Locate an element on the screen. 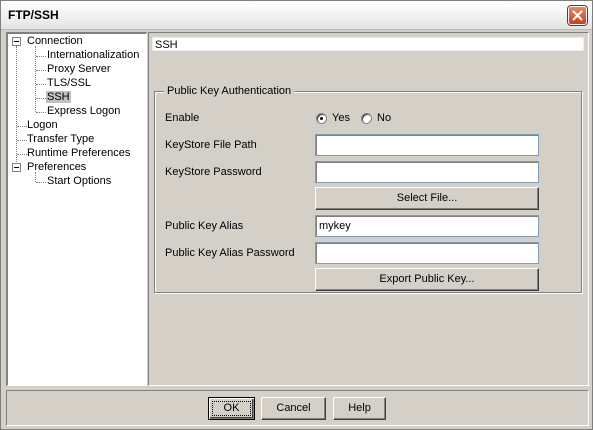  tree-item-runtime-preferences: Runtime Preferences is located at coordinates (78, 153).